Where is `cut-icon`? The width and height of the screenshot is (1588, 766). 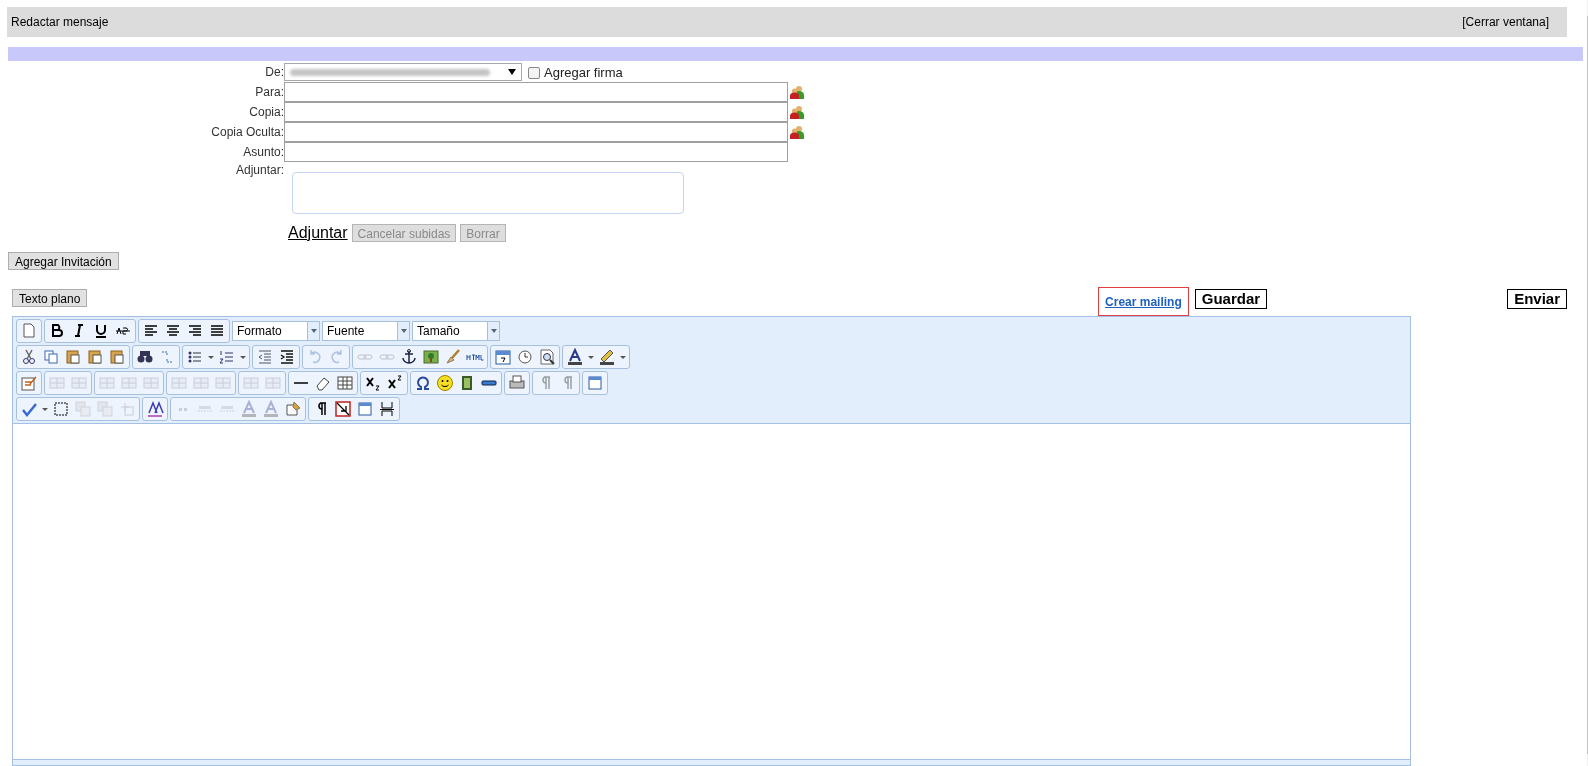 cut-icon is located at coordinates (29, 357).